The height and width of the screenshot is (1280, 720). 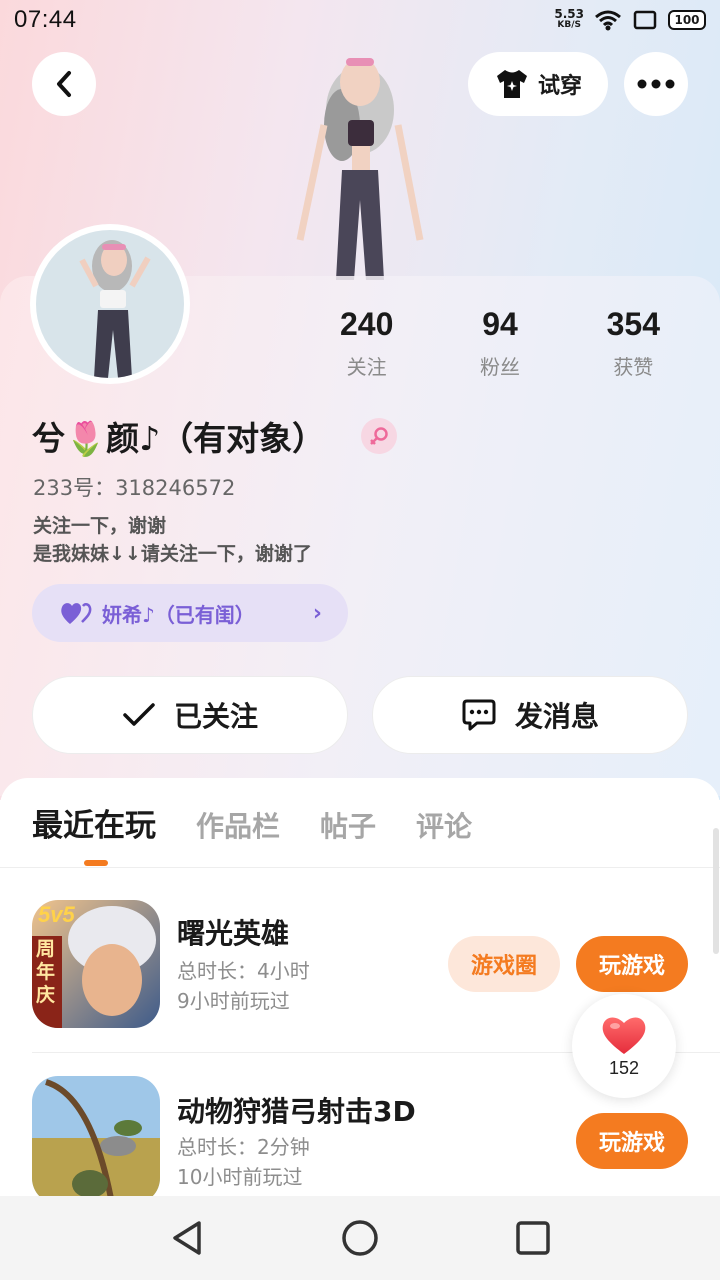 I want to click on avatar-image, so click(x=110, y=304).